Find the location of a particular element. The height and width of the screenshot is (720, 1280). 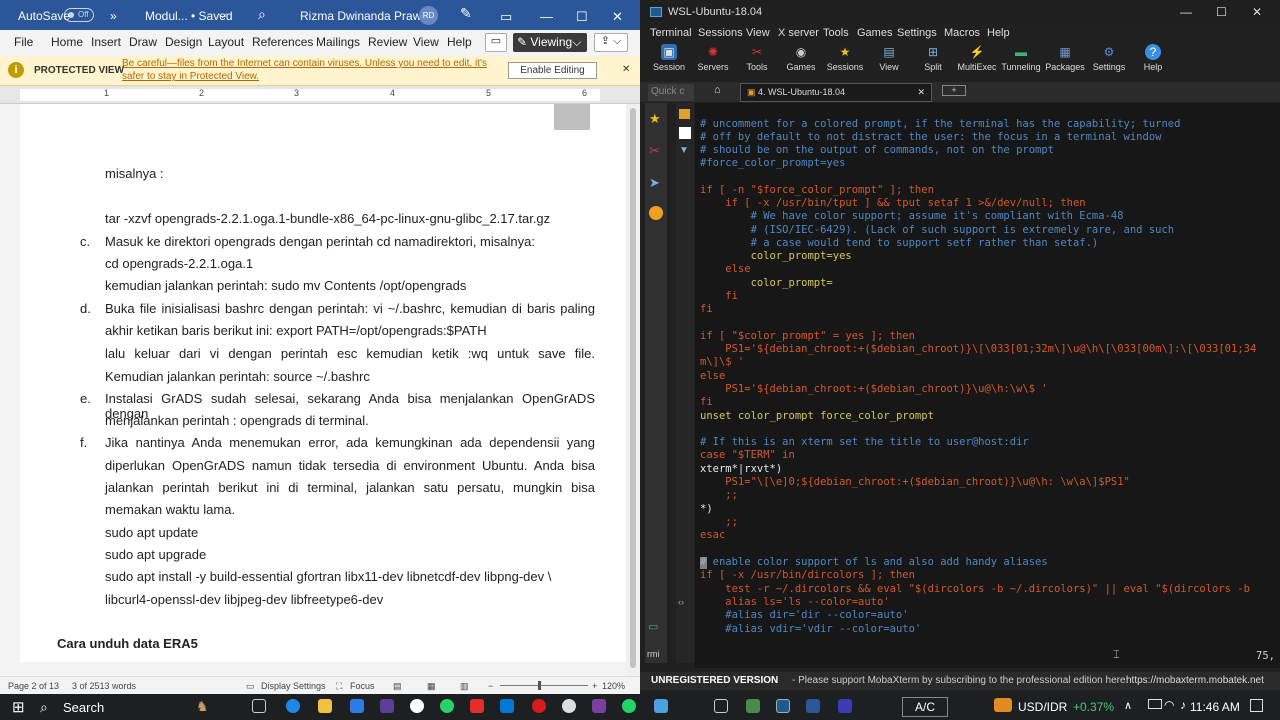

menu-view: View is located at coordinates (758, 33).